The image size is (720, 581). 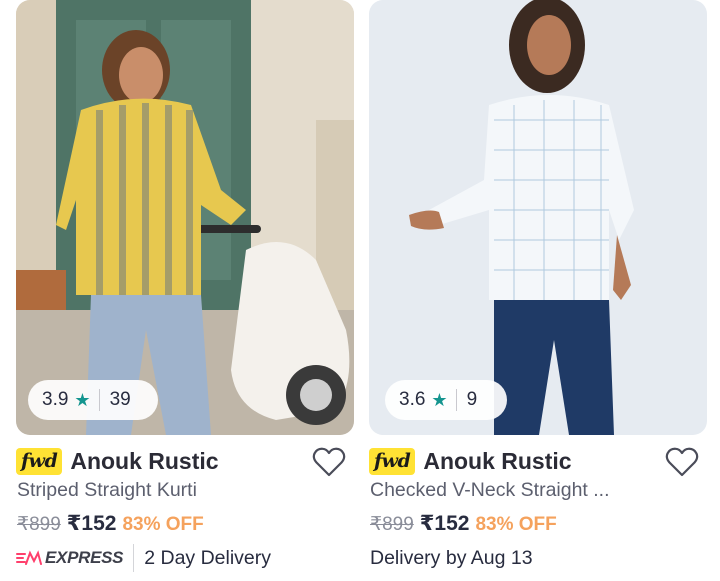 What do you see at coordinates (29, 557) in the screenshot?
I see `express-icon` at bounding box center [29, 557].